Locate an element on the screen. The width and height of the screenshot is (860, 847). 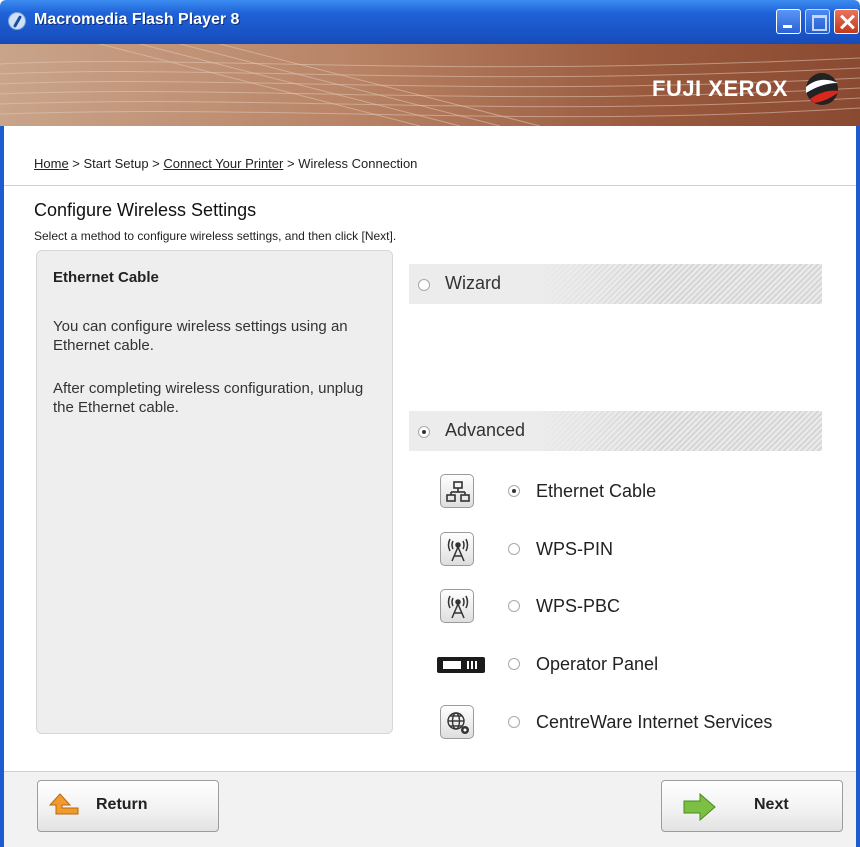
page-title: Configure Wireless Settings is located at coordinates (145, 210).